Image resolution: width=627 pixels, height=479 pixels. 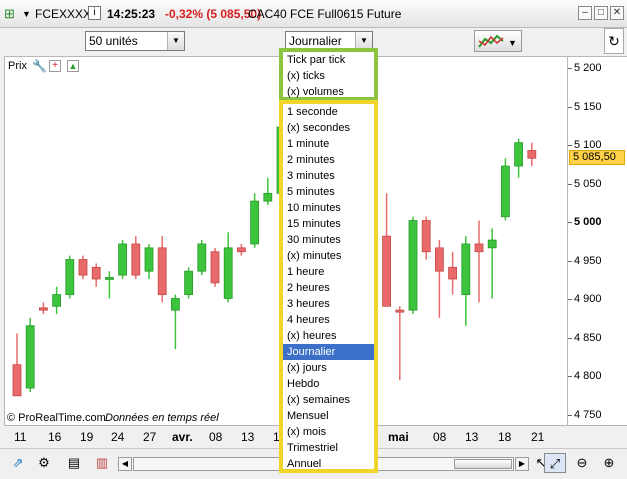 I want to click on minimize-icon: –, so click(x=585, y=13).